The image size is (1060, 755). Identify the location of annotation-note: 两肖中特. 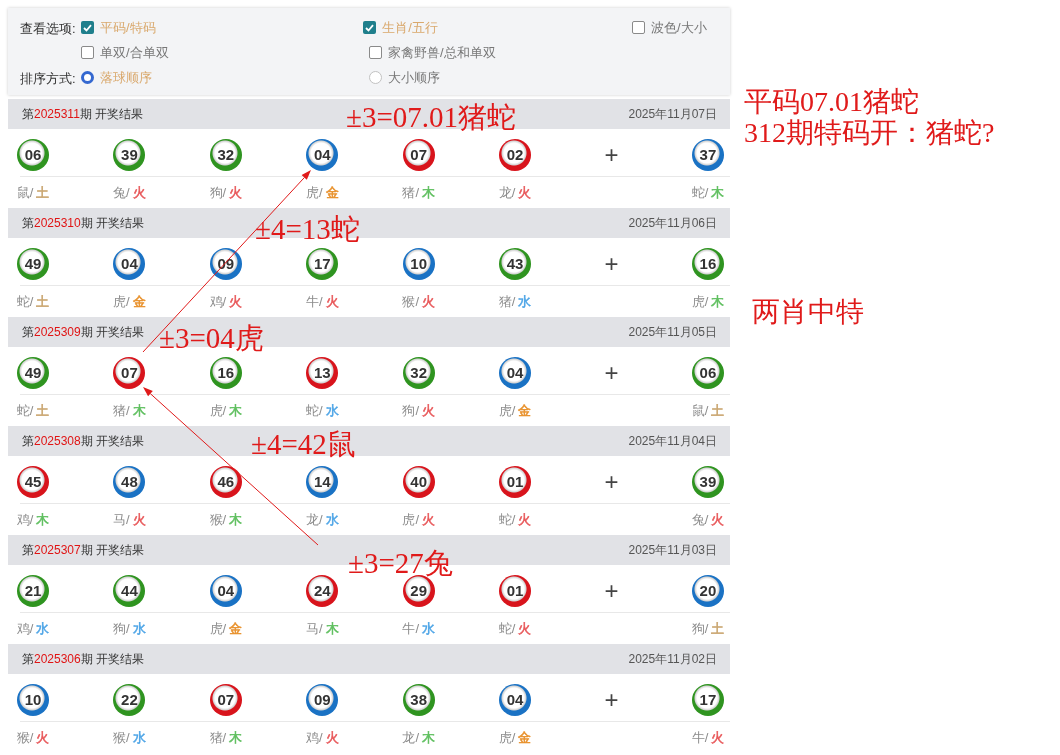
(808, 311).